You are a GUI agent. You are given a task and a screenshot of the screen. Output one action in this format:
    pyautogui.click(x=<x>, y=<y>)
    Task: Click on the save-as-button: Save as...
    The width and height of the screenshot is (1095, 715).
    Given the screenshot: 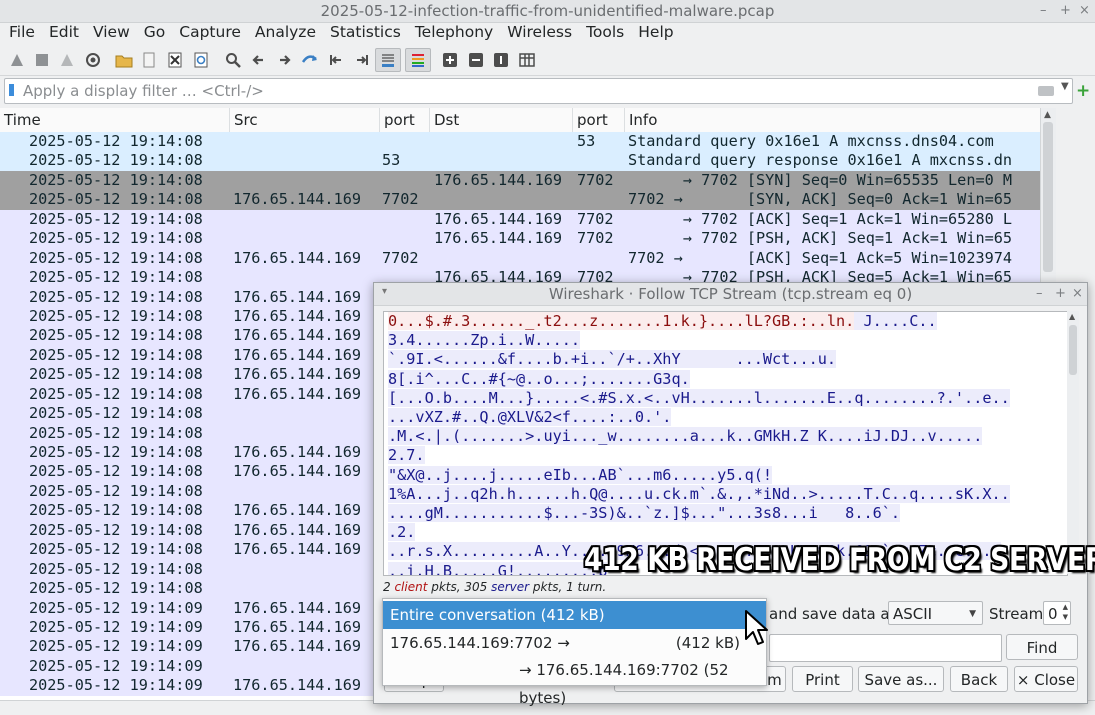 What is the action you would take?
    pyautogui.click(x=901, y=679)
    